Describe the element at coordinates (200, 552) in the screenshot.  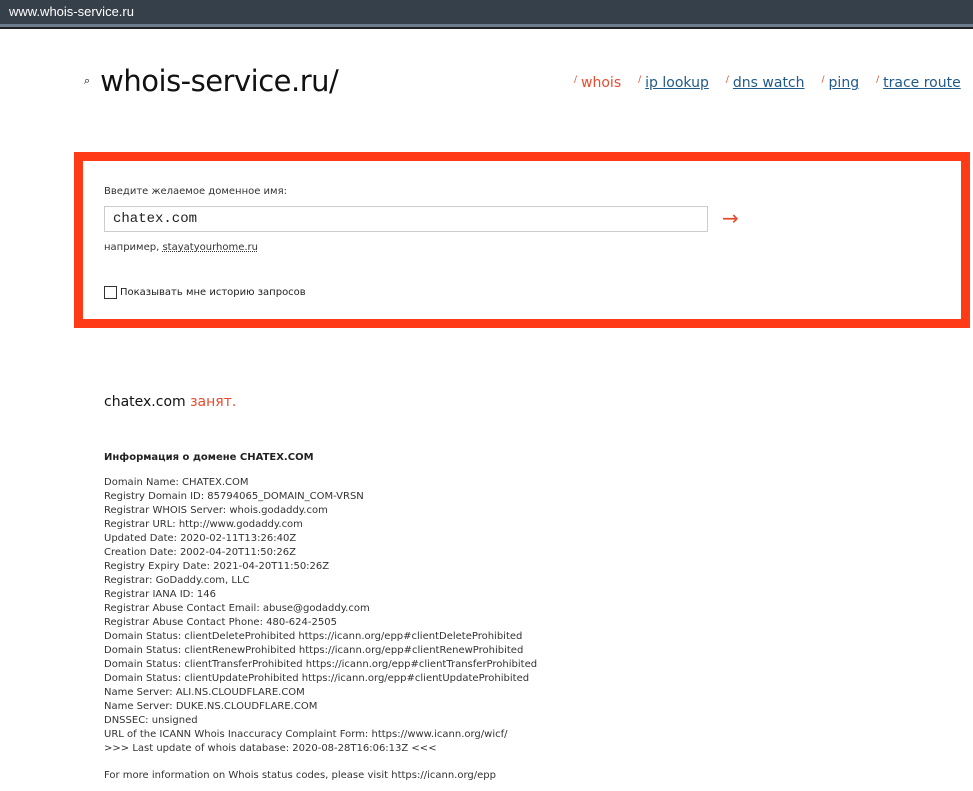
I see `whois-line: Creation Date: 2002-04-20T11:50:26Z` at that location.